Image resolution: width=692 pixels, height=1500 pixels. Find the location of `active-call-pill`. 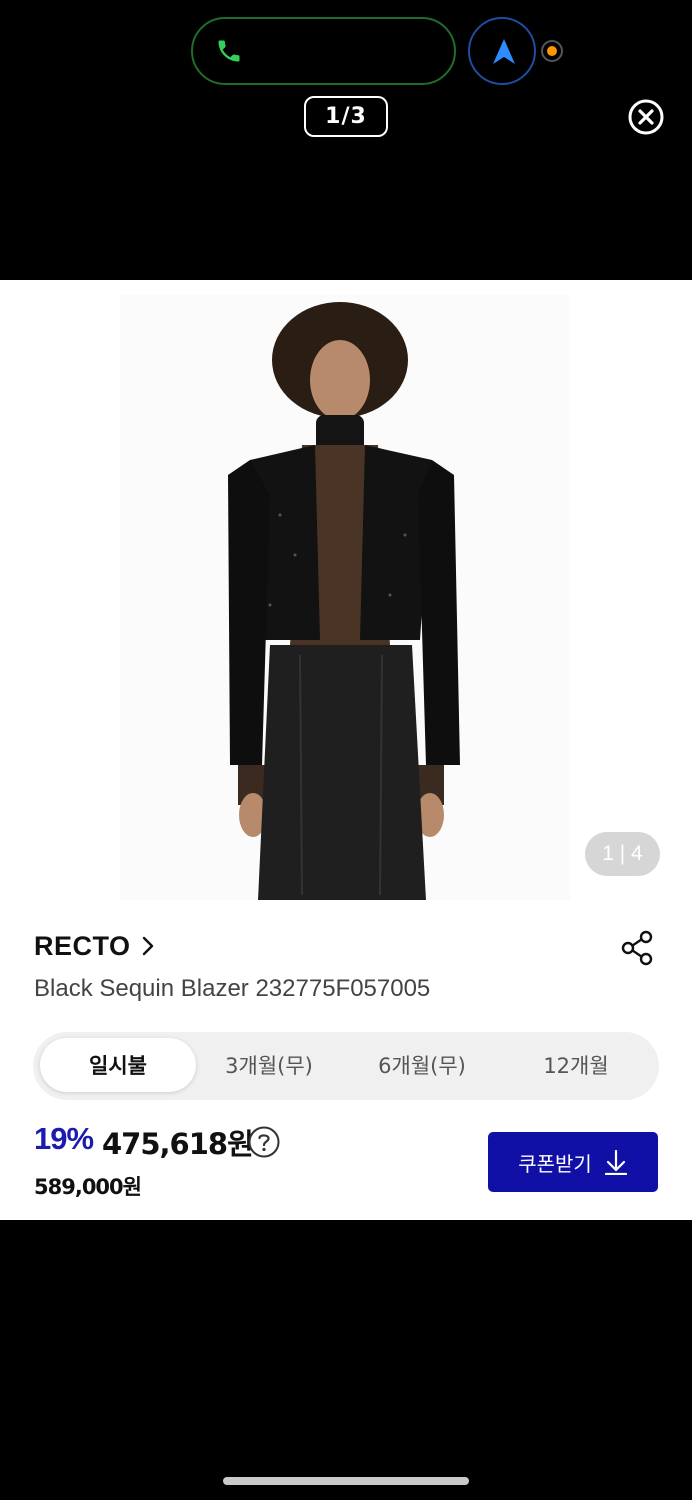

active-call-pill is located at coordinates (323, 51).